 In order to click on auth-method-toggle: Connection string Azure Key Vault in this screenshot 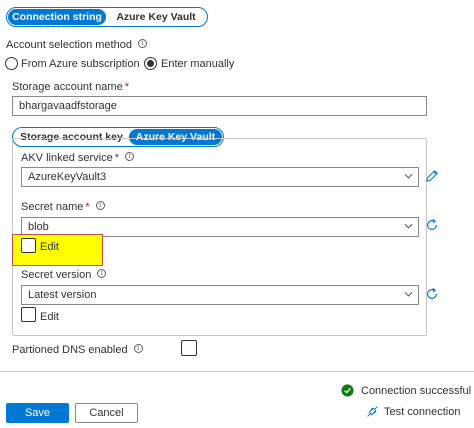, I will do `click(107, 17)`.